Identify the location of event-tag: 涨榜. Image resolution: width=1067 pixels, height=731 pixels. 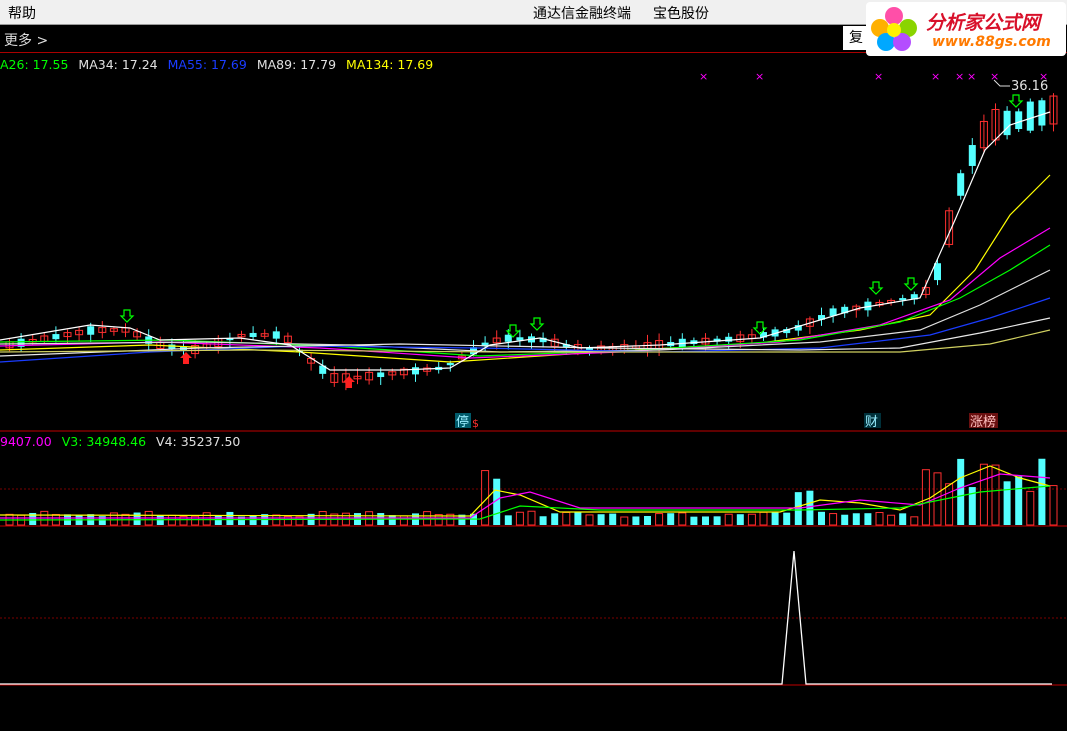
(983, 422).